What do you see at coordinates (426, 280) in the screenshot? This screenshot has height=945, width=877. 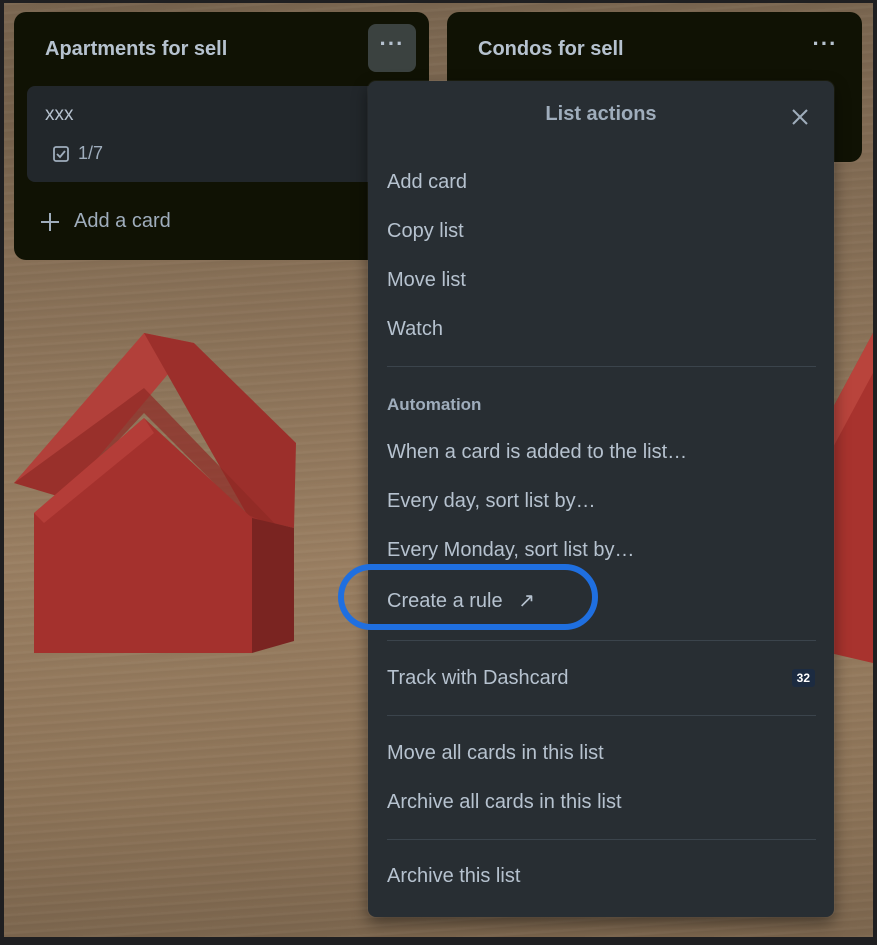 I see `menu-item-move-list: Move list` at bounding box center [426, 280].